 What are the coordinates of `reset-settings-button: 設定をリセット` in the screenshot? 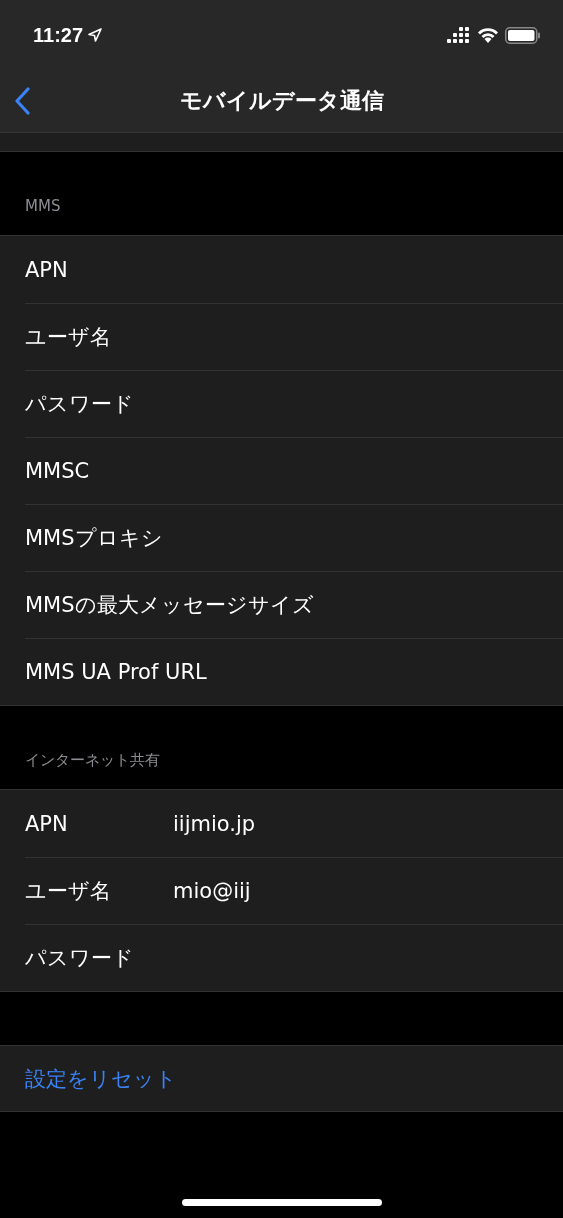 It's located at (281, 1078).